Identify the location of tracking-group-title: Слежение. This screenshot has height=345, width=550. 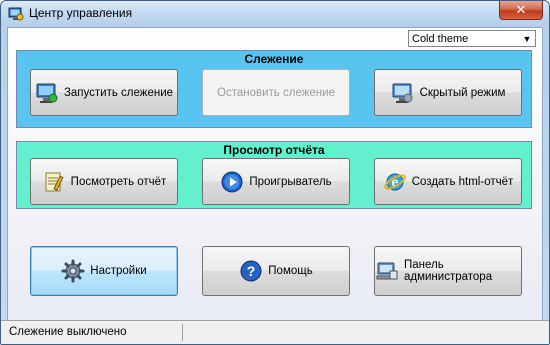
(274, 59).